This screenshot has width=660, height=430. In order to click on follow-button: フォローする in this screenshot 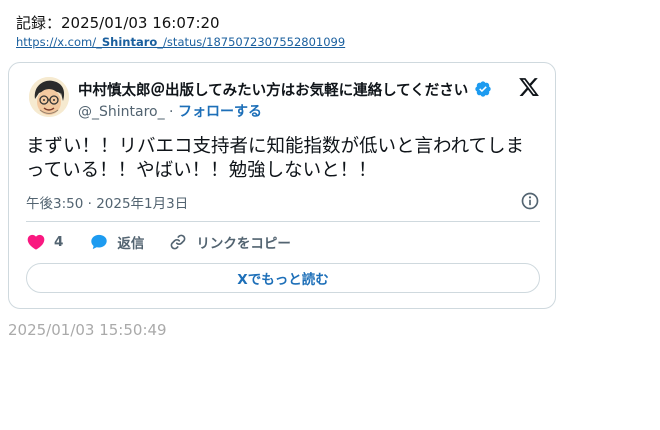, I will do `click(220, 112)`.